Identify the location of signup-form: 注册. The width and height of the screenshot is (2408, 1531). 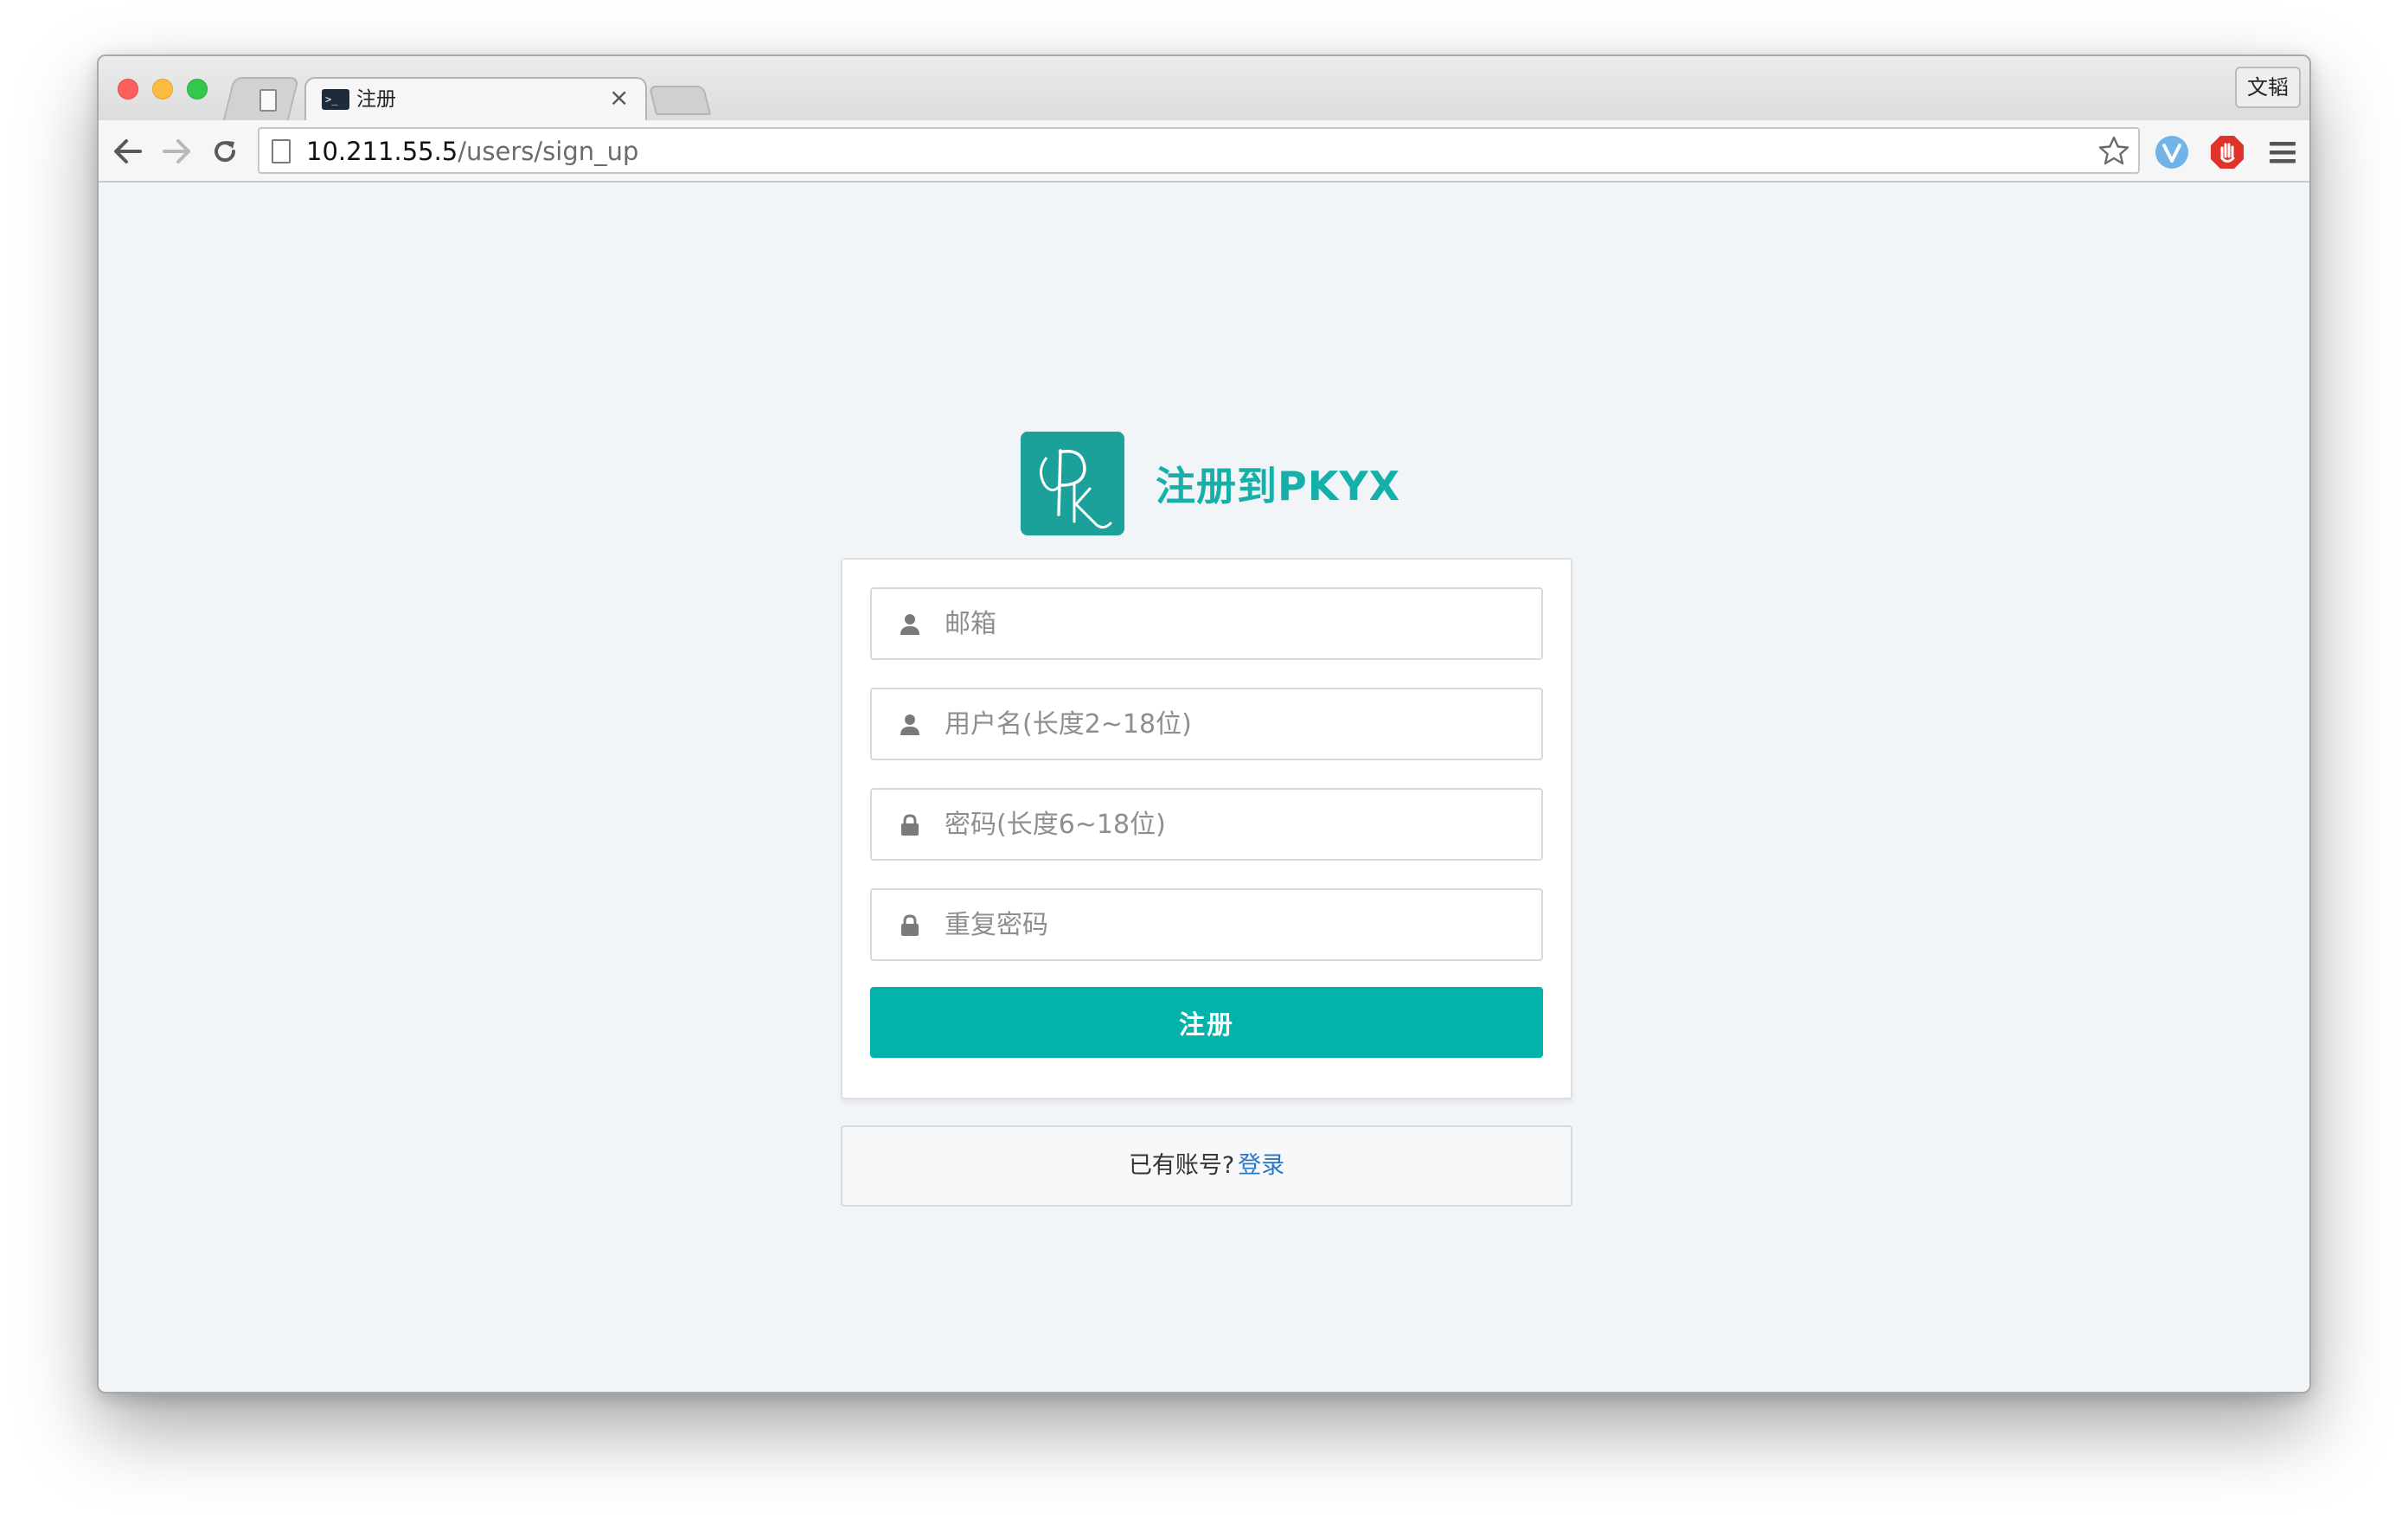
(1206, 828).